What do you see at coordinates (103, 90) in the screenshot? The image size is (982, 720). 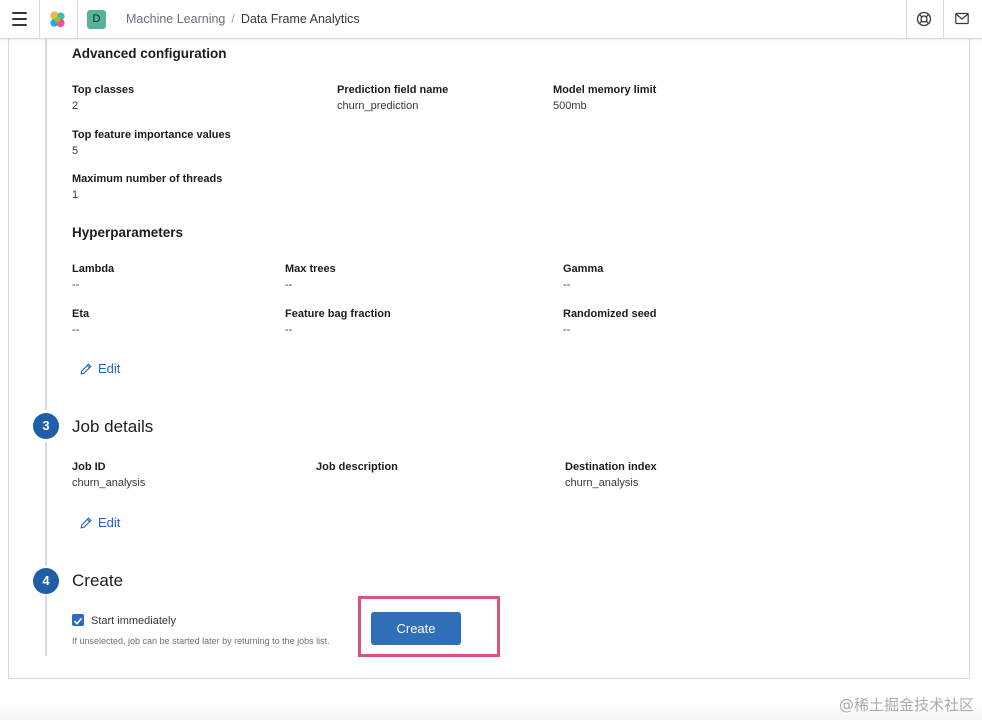 I see `top-classes-label: Top classes` at bounding box center [103, 90].